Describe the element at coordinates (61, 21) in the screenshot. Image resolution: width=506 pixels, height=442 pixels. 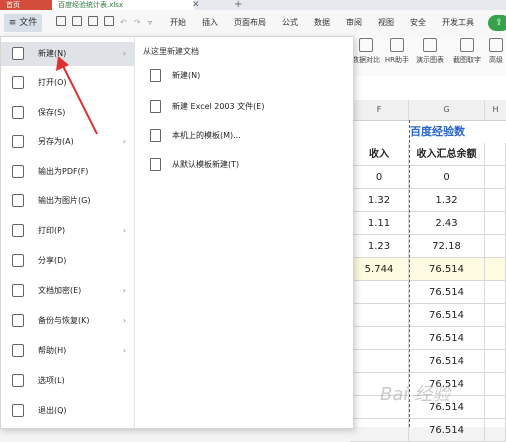
I see `save-icon` at that location.